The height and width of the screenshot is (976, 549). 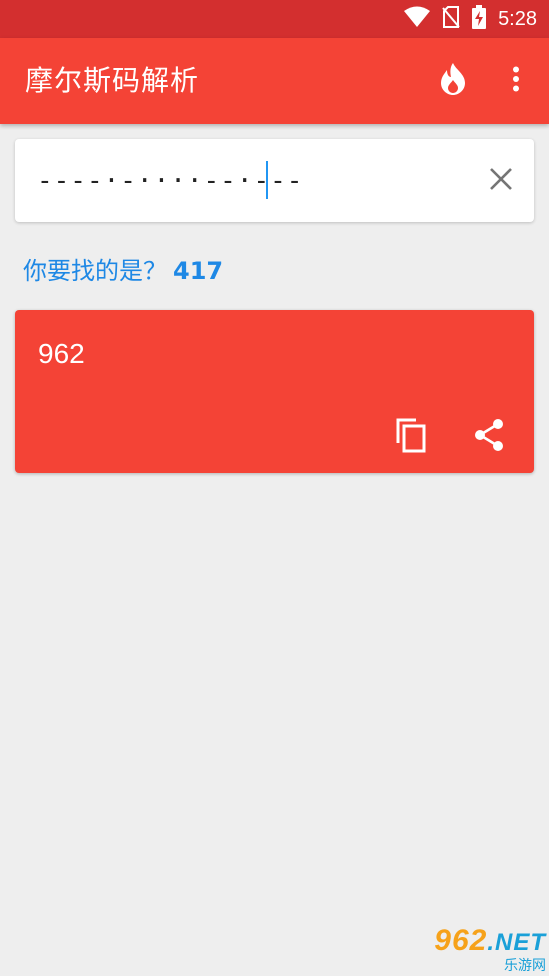 I want to click on more-vert-icon, so click(x=516, y=81).